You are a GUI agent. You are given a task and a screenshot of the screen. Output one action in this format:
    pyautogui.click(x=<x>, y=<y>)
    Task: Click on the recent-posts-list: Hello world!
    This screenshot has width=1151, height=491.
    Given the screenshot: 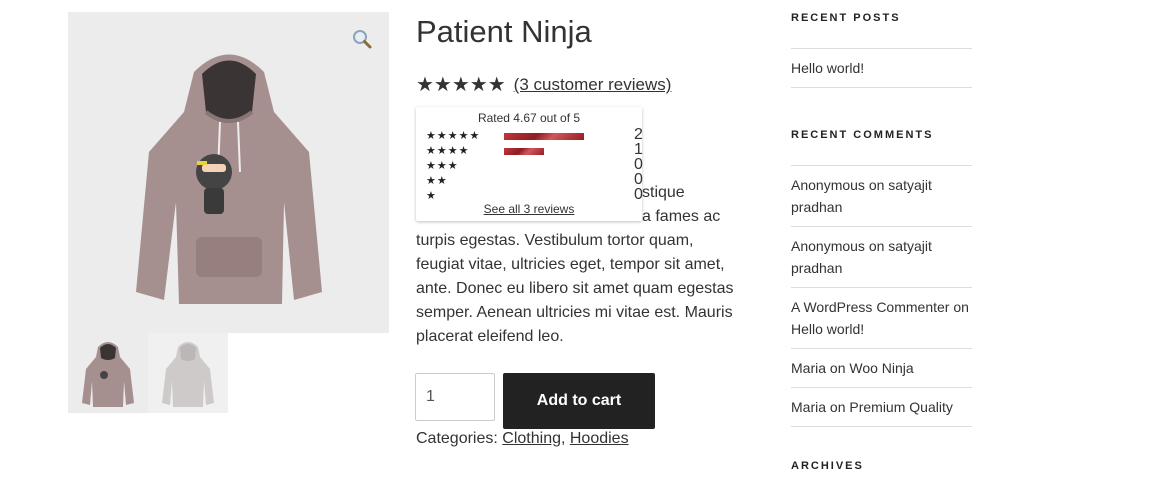 What is the action you would take?
    pyautogui.click(x=881, y=68)
    